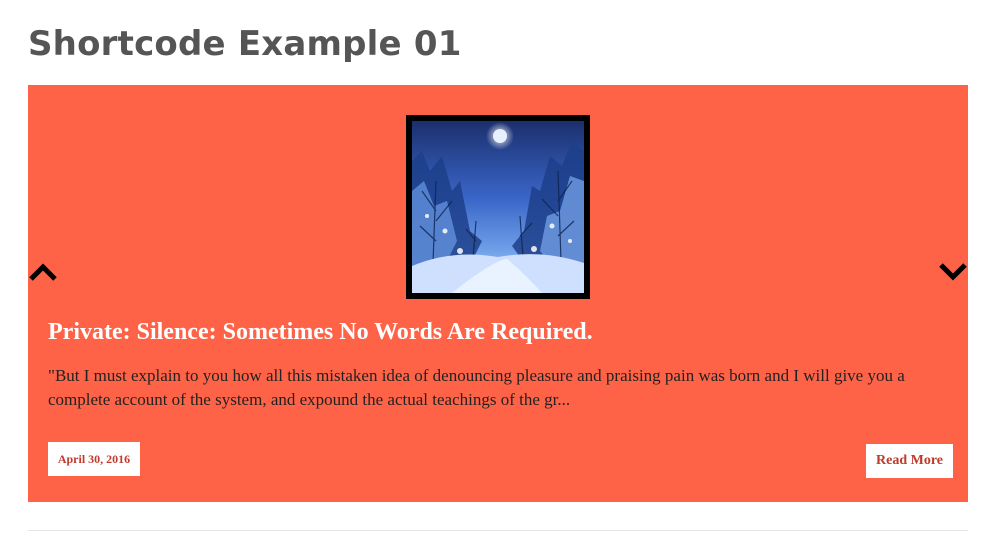  Describe the element at coordinates (94, 459) in the screenshot. I see `post-date-badge: April 30, 2016` at that location.